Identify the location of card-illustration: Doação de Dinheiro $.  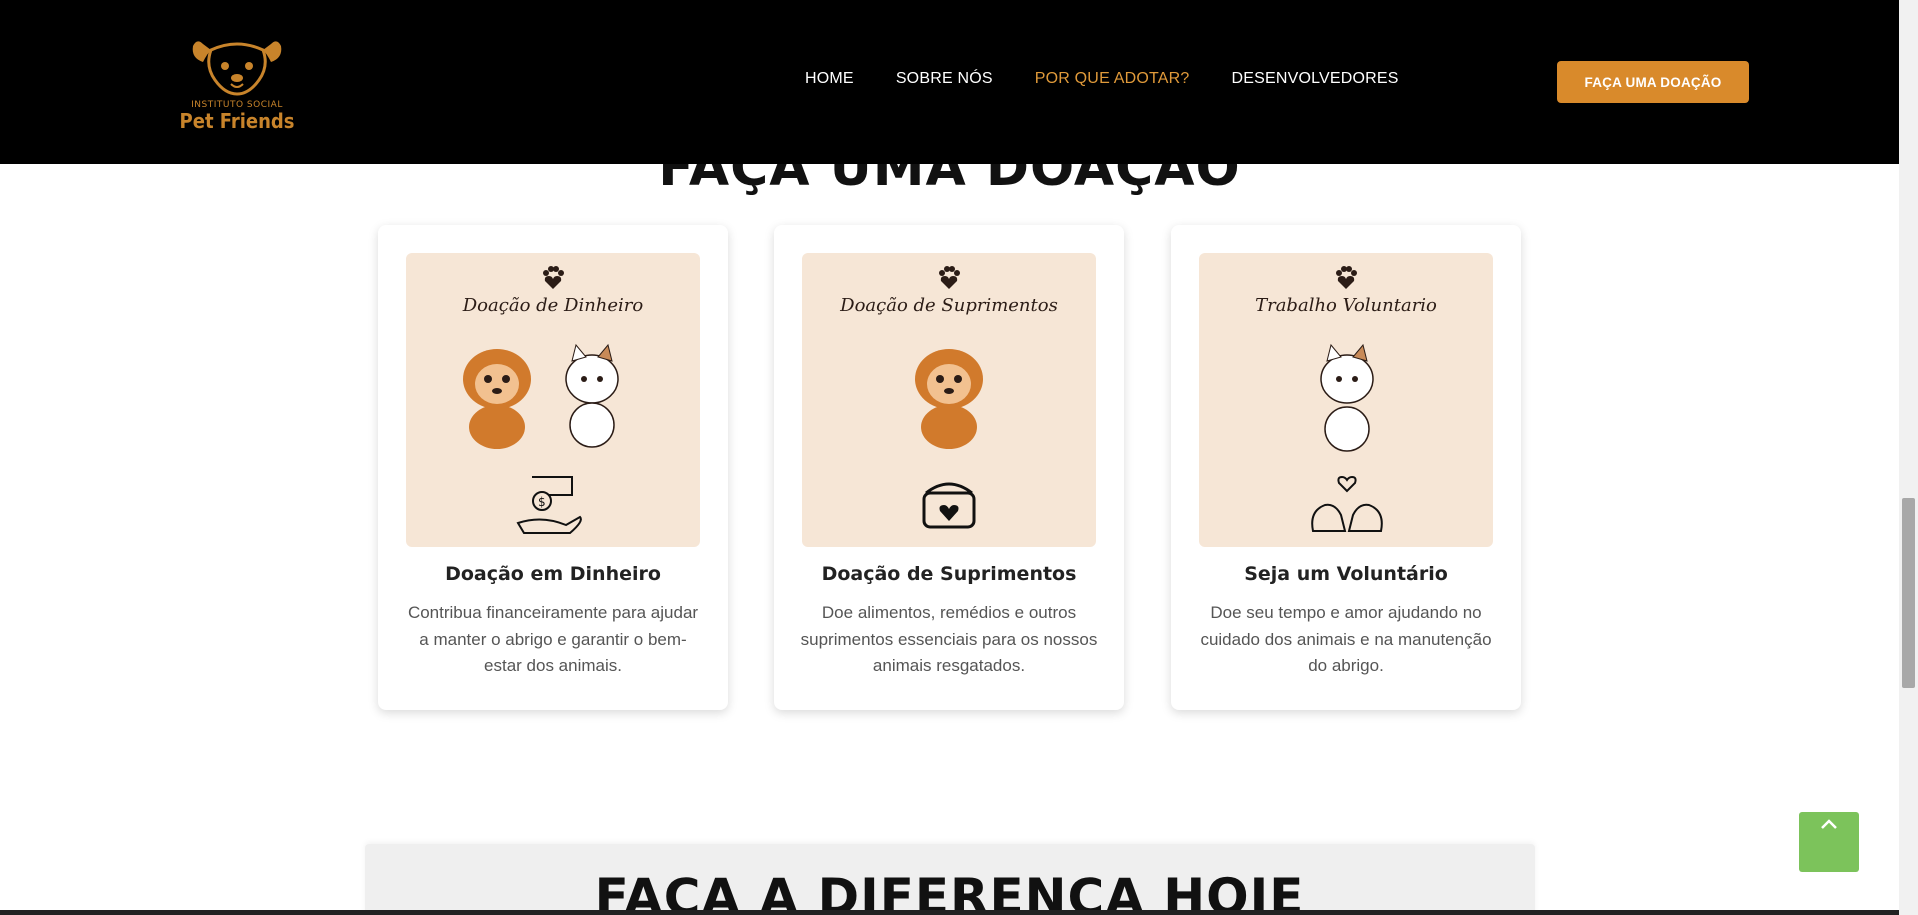
(553, 400).